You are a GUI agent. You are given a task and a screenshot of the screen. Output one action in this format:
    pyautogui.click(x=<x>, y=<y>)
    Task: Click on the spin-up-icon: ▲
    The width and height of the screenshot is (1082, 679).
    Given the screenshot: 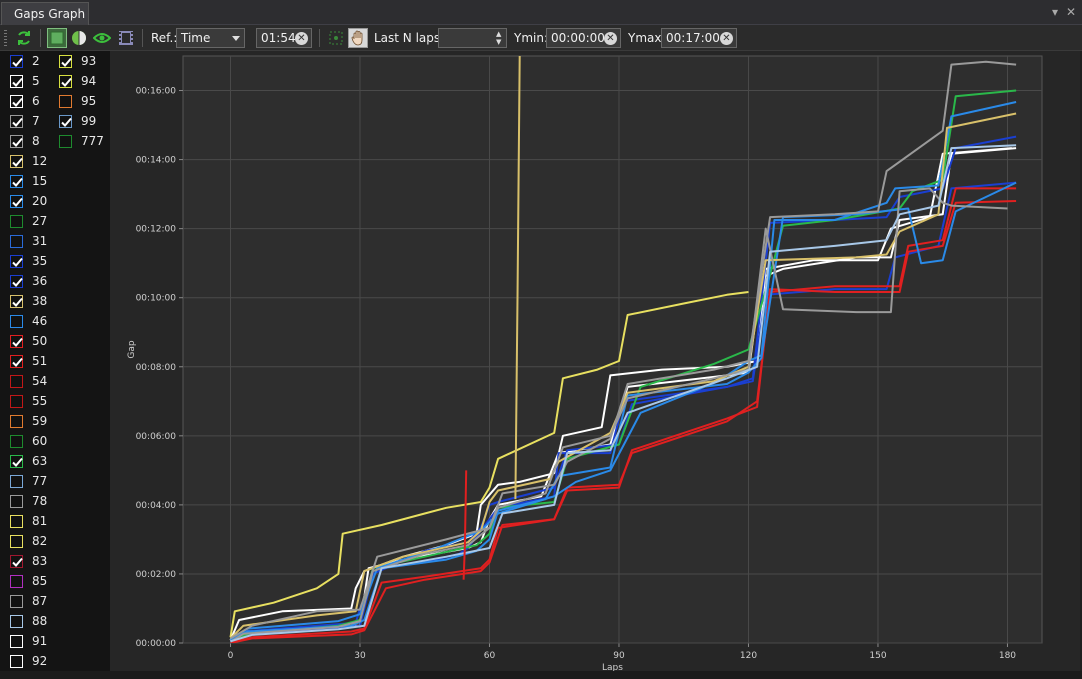 What is the action you would take?
    pyautogui.click(x=500, y=34)
    